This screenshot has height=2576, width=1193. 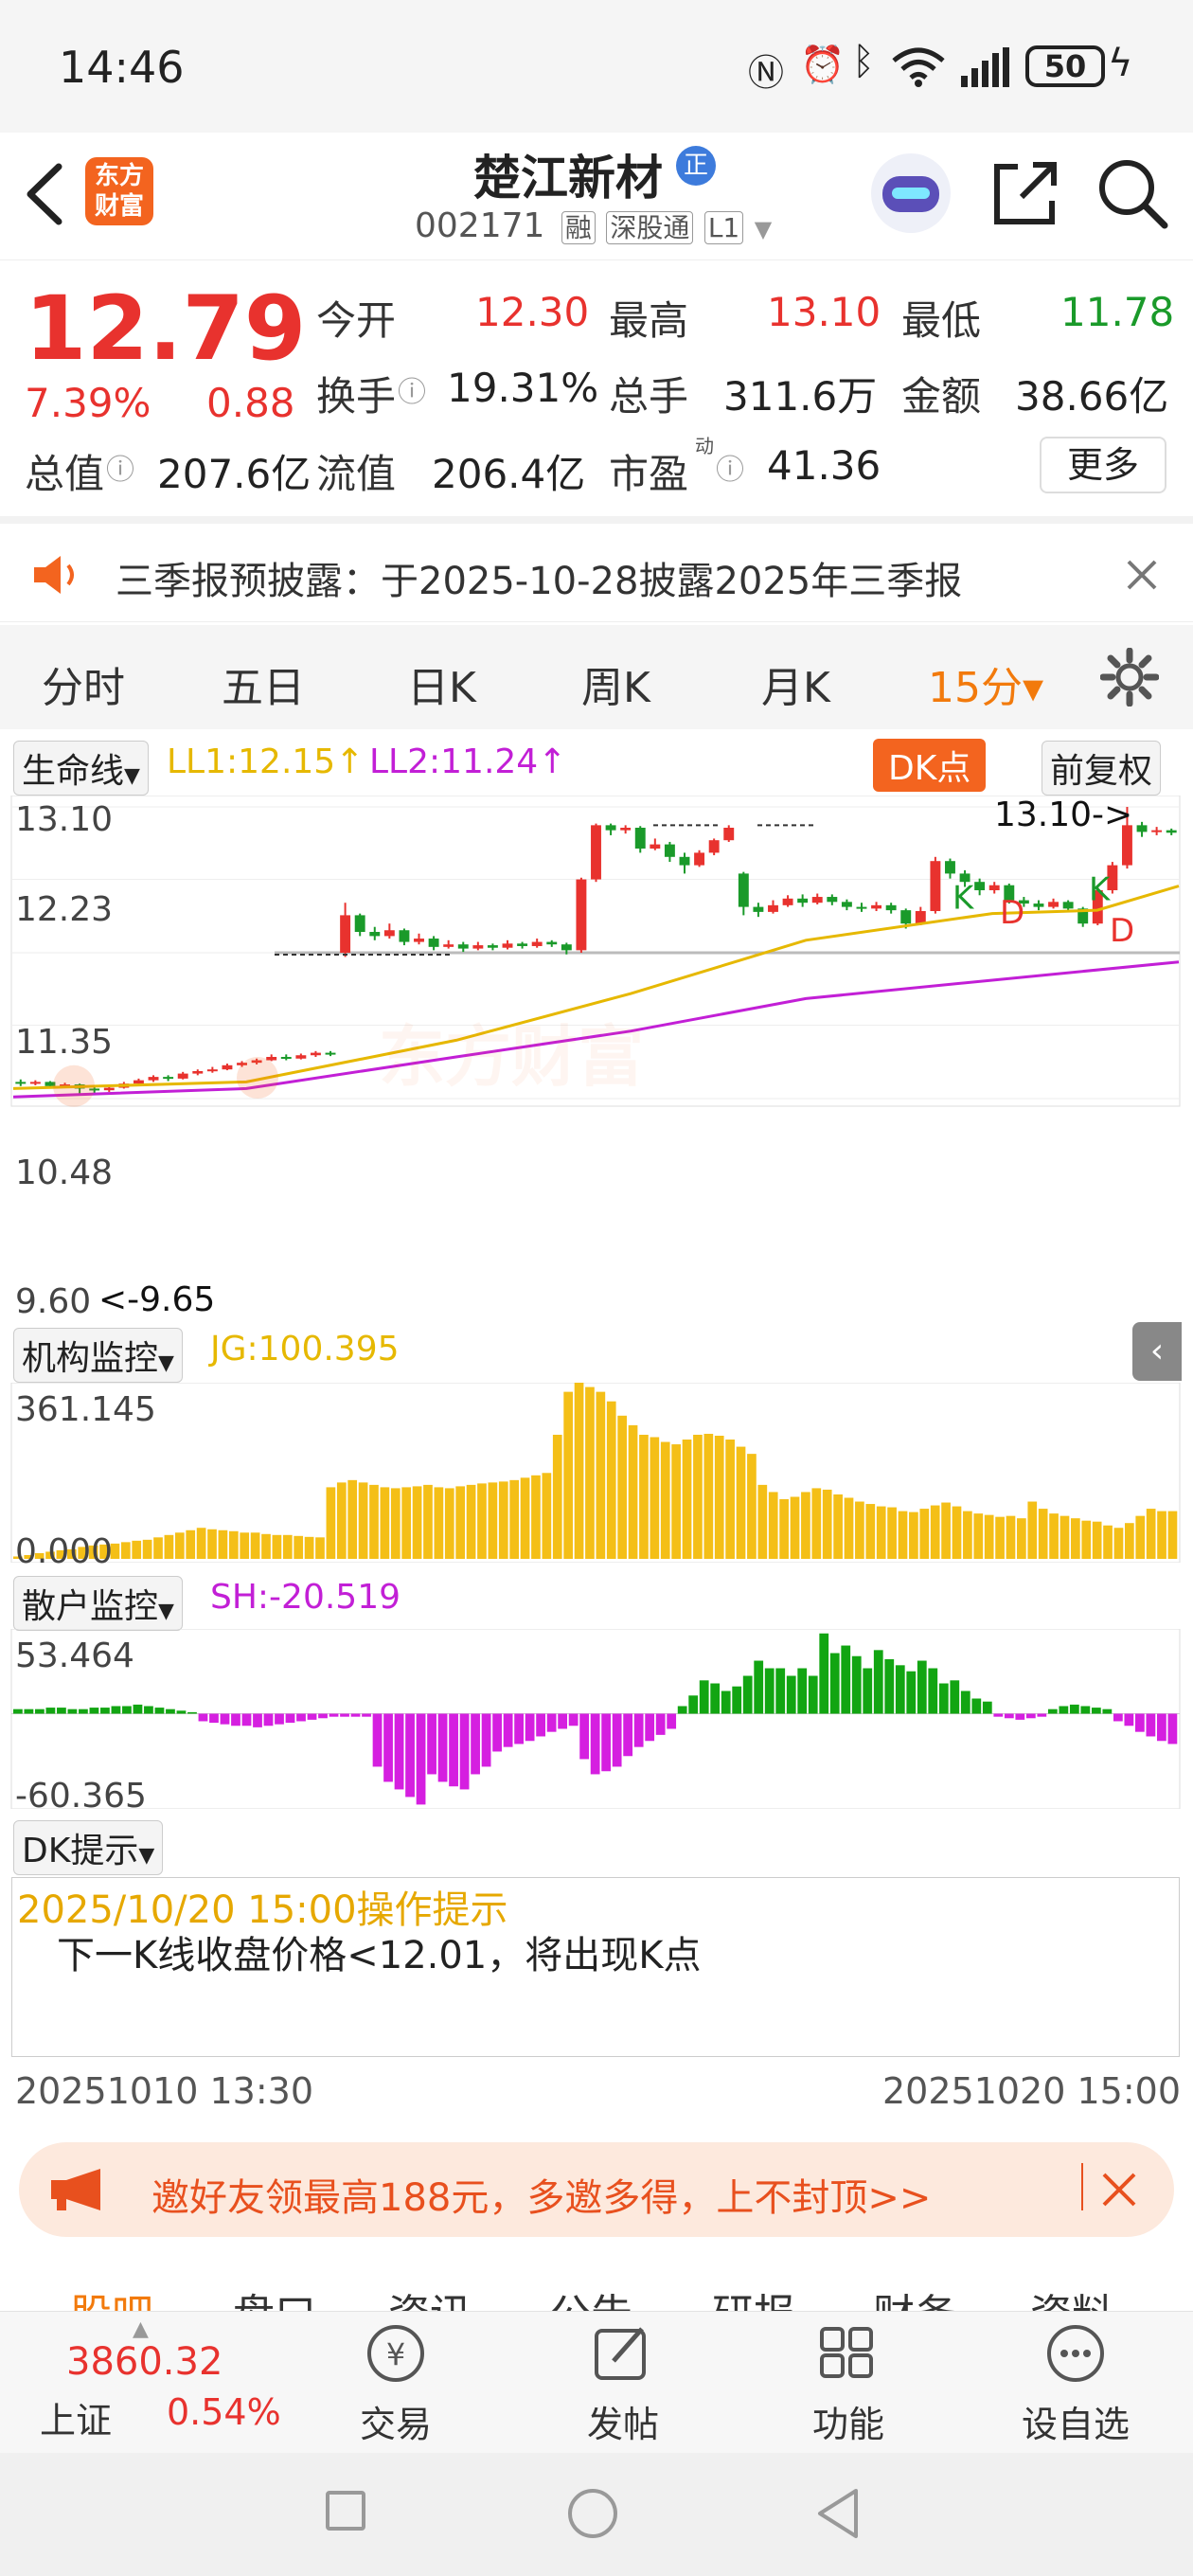 I want to click on tab-news: 资讯, so click(x=430, y=2297).